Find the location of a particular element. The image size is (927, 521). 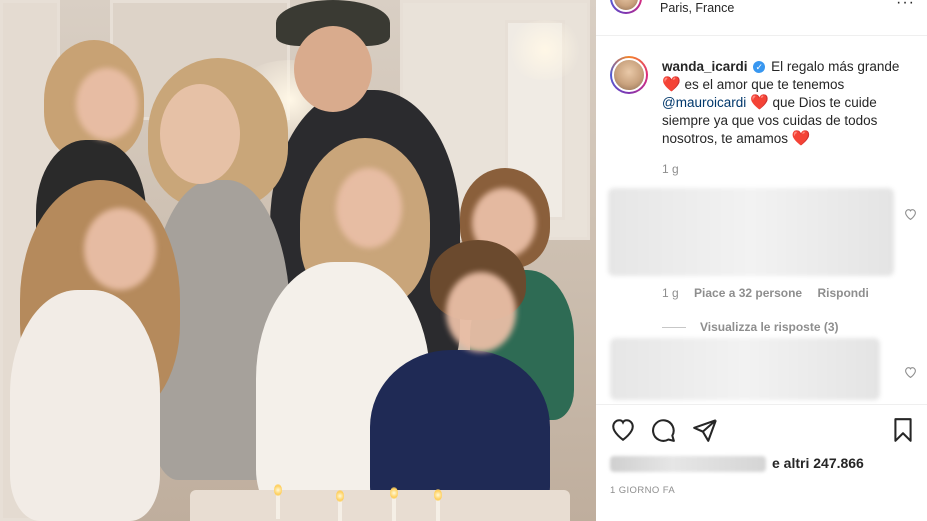

table is located at coordinates (380, 505).